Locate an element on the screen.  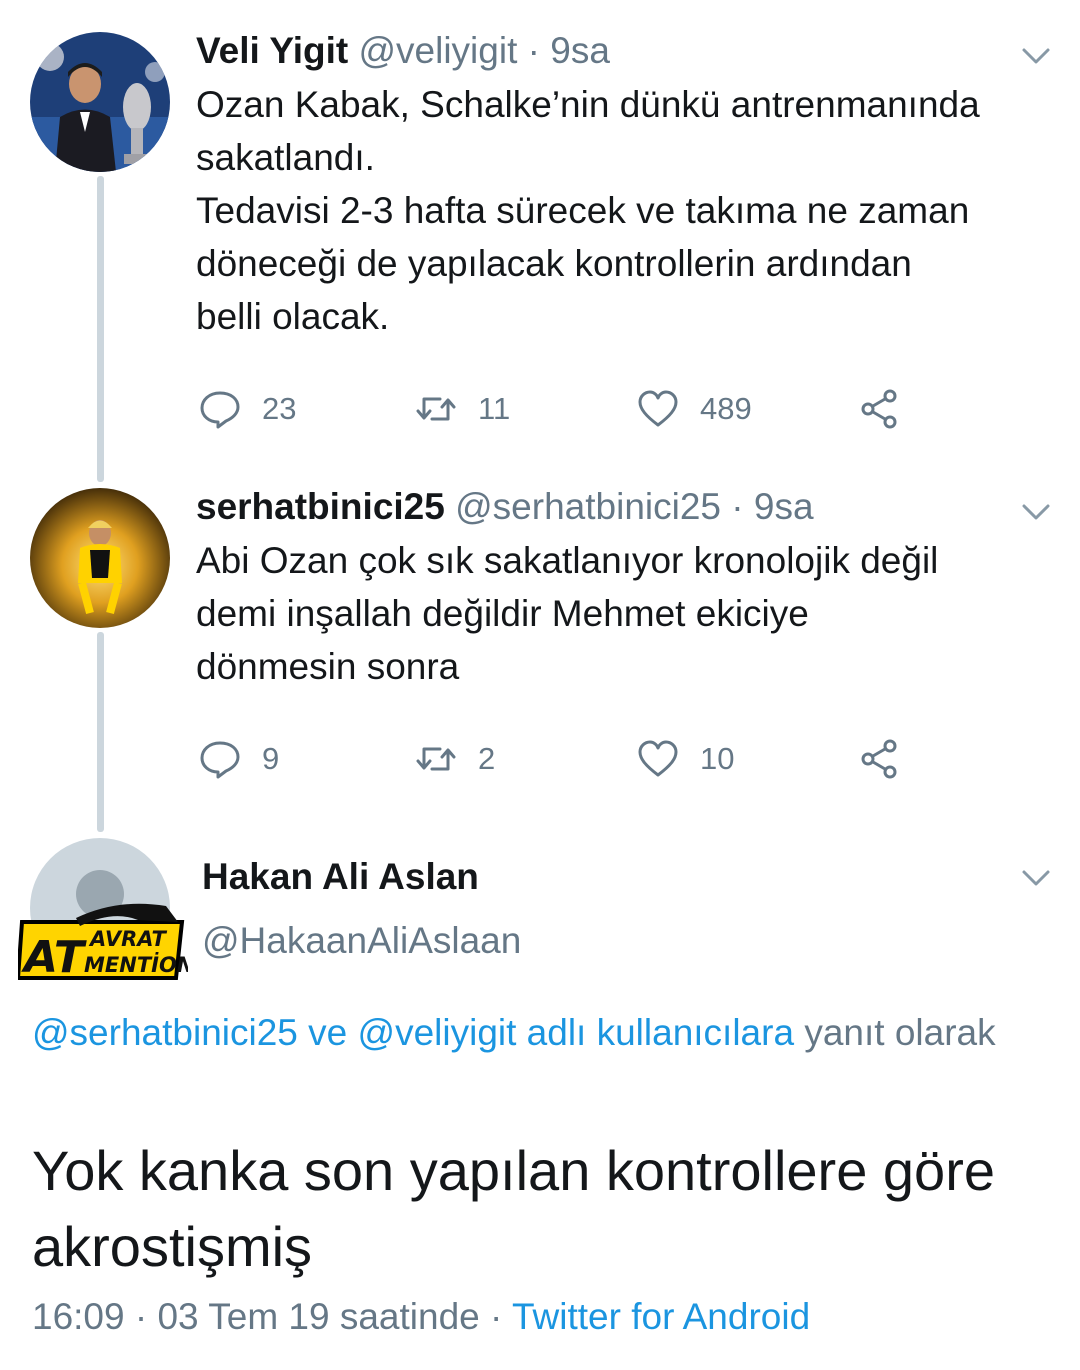
user-name: serhatbinici25 is located at coordinates (320, 506).